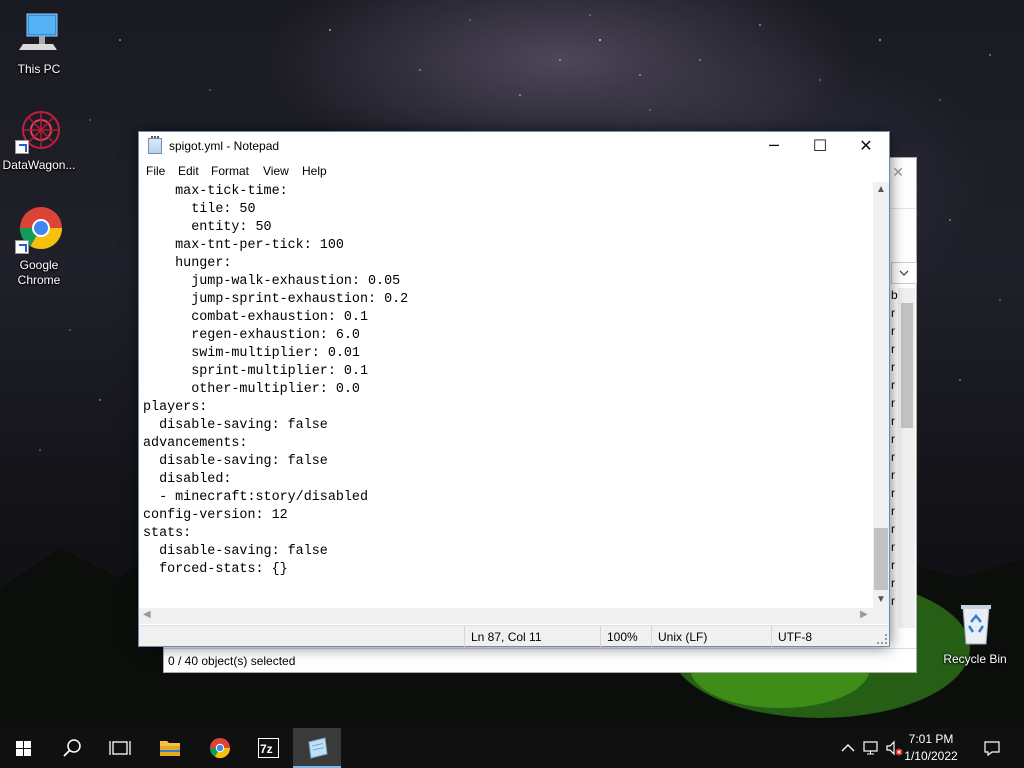  What do you see at coordinates (251, 353) in the screenshot?
I see `editor-line: swim-multiplier: 0.01` at bounding box center [251, 353].